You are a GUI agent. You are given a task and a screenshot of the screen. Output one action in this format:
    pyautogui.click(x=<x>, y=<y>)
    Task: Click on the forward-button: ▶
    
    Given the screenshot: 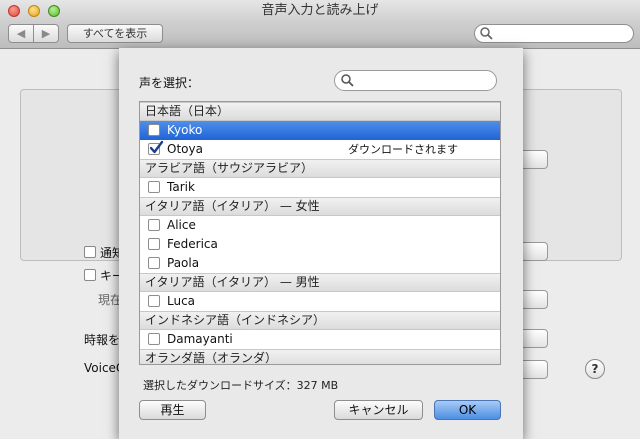 What is the action you would take?
    pyautogui.click(x=46, y=33)
    